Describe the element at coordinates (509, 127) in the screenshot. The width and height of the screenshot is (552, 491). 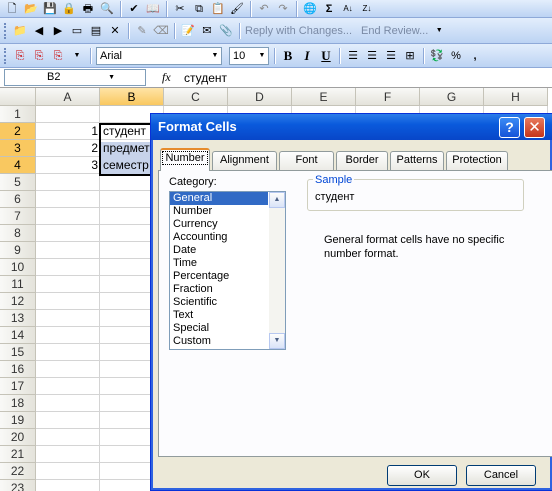
I see `help-button: ?` at that location.